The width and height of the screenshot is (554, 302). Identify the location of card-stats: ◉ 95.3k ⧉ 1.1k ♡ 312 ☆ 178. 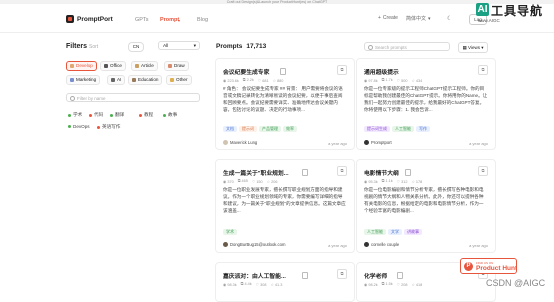
(393, 181).